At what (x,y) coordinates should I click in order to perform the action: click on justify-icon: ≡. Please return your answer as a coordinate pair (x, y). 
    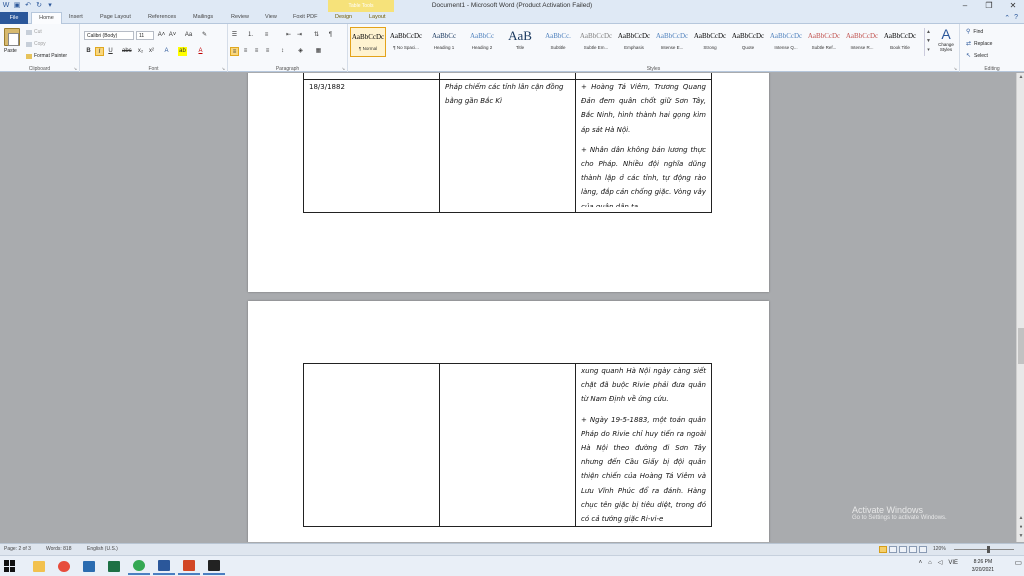
    Looking at the image, I should click on (267, 51).